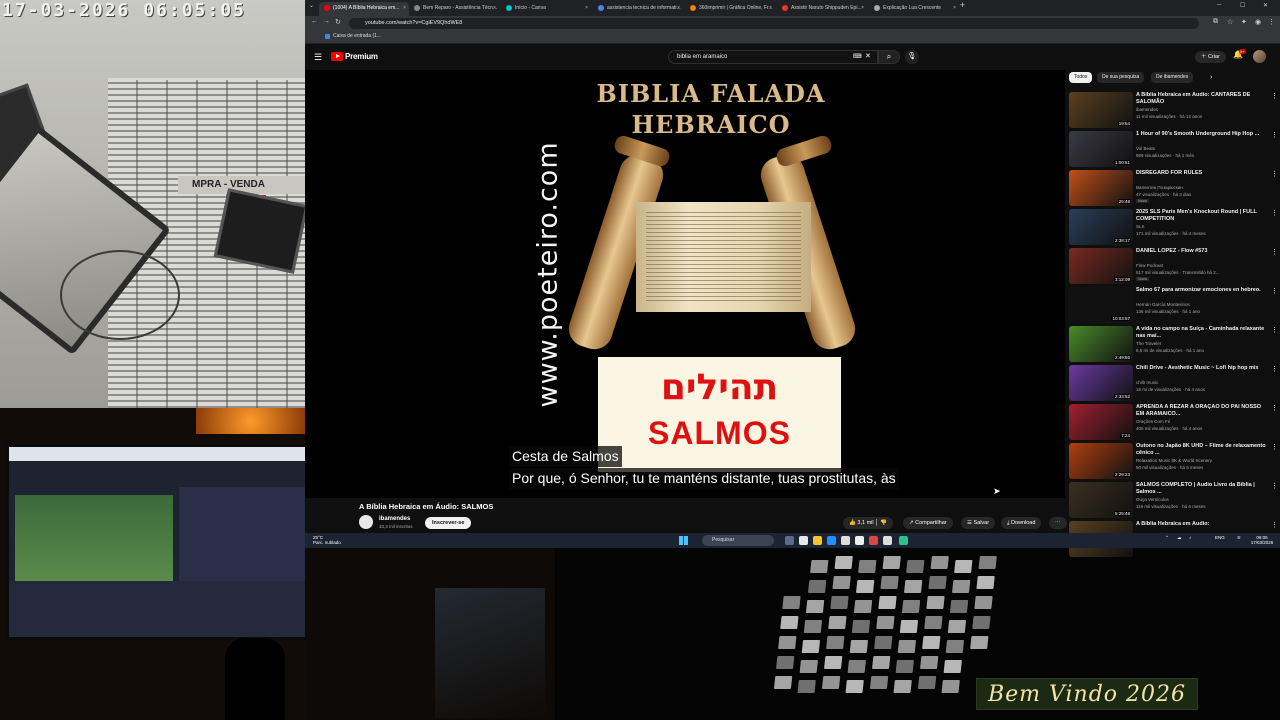 The image size is (1280, 720). Describe the element at coordinates (1190, 538) in the screenshot. I see `speaker-icon: ♪` at that location.